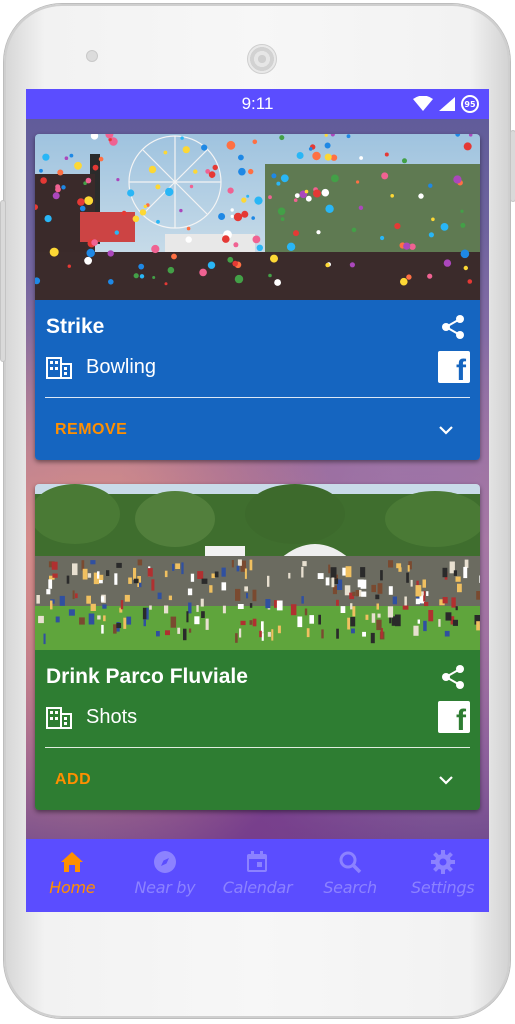 Image resolution: width=515 pixels, height=1024 pixels. What do you see at coordinates (350, 887) in the screenshot?
I see `nav-search-label: Search` at bounding box center [350, 887].